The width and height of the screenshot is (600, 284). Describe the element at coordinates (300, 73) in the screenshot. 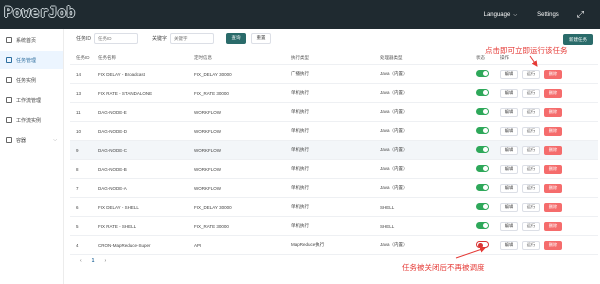

I see `exec-type-cell: 广播执行` at that location.